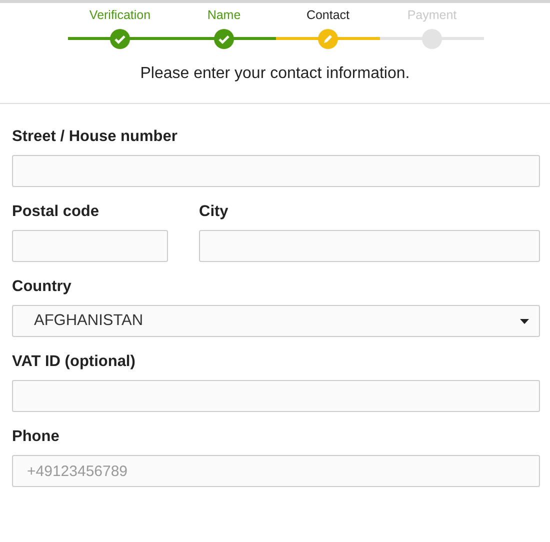  I want to click on field-label: City, so click(214, 212).